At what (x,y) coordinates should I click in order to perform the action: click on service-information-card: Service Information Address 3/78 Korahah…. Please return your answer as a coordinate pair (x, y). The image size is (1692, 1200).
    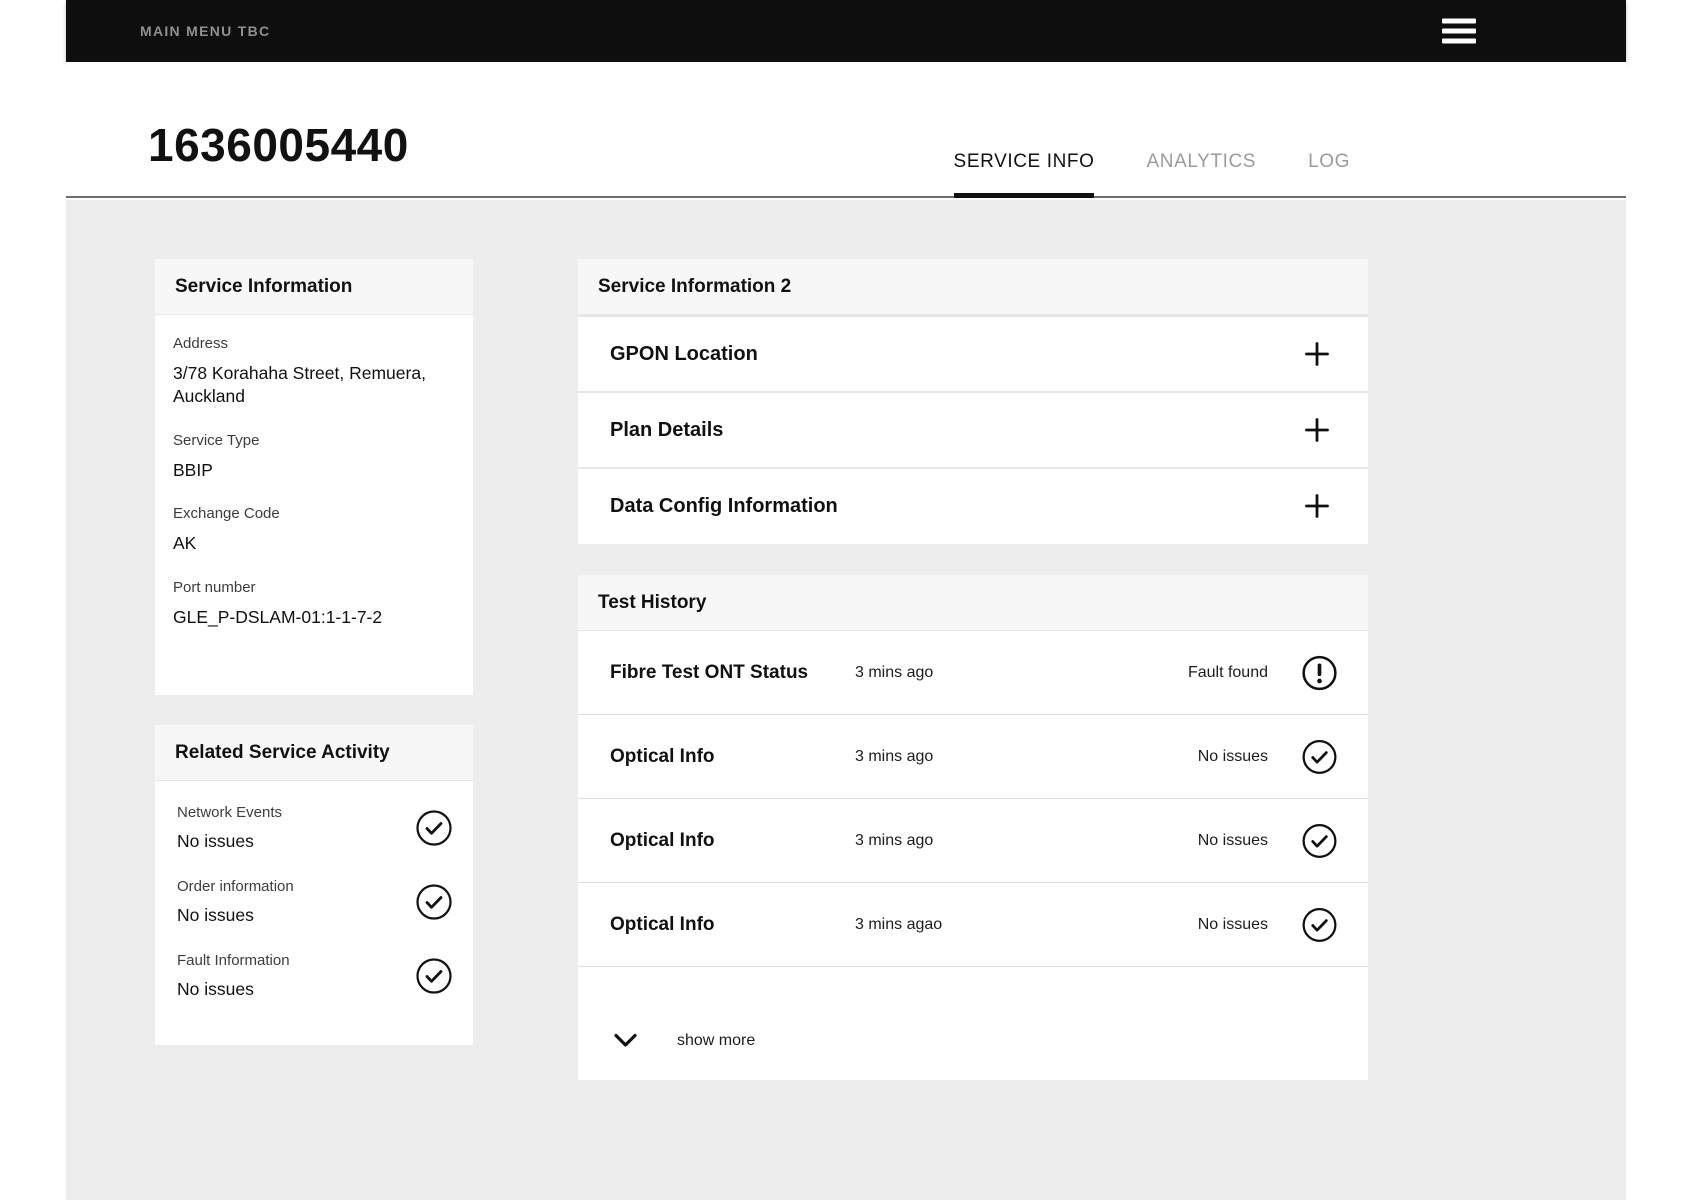
    Looking at the image, I should click on (314, 477).